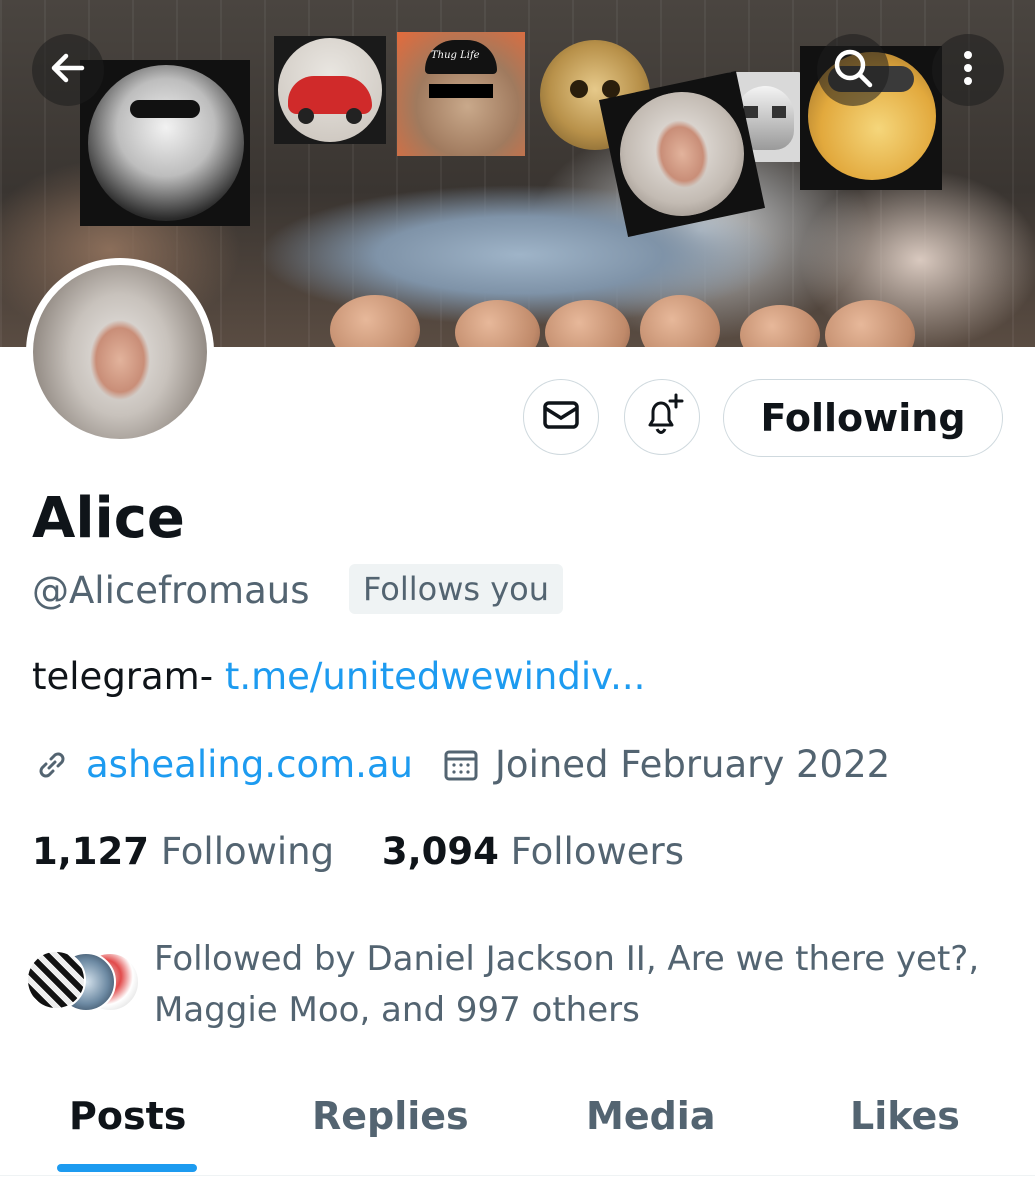 This screenshot has width=1035, height=1200. What do you see at coordinates (390, 1116) in the screenshot?
I see `tab-replies: Replies` at bounding box center [390, 1116].